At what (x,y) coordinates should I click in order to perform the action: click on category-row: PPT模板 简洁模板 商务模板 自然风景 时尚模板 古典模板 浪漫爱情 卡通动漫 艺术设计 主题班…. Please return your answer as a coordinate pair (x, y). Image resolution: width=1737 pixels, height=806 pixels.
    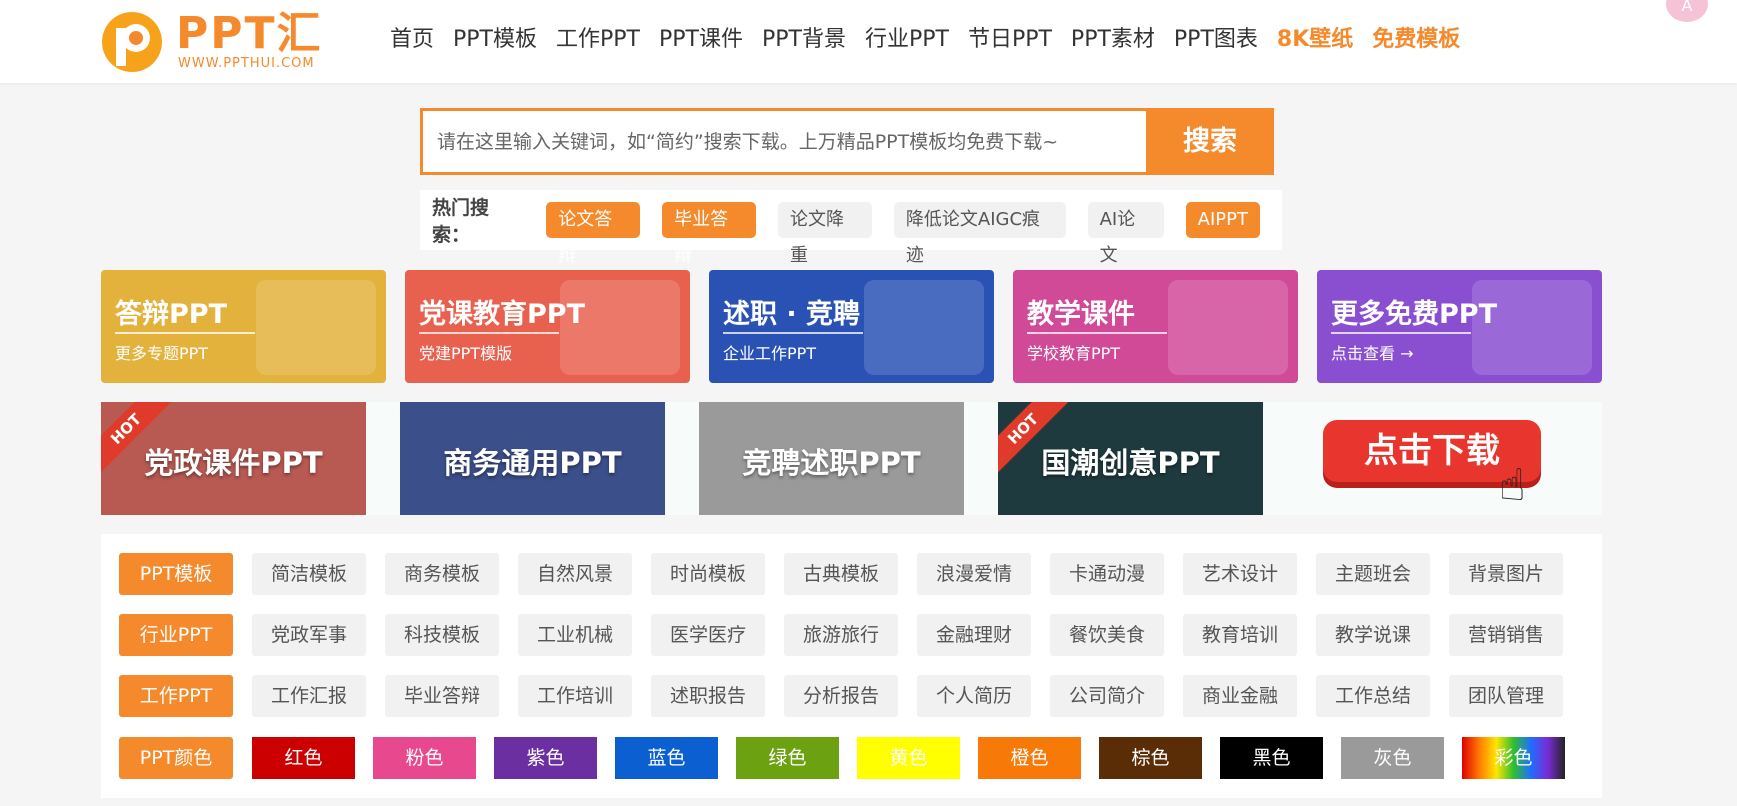
    Looking at the image, I should click on (850, 574).